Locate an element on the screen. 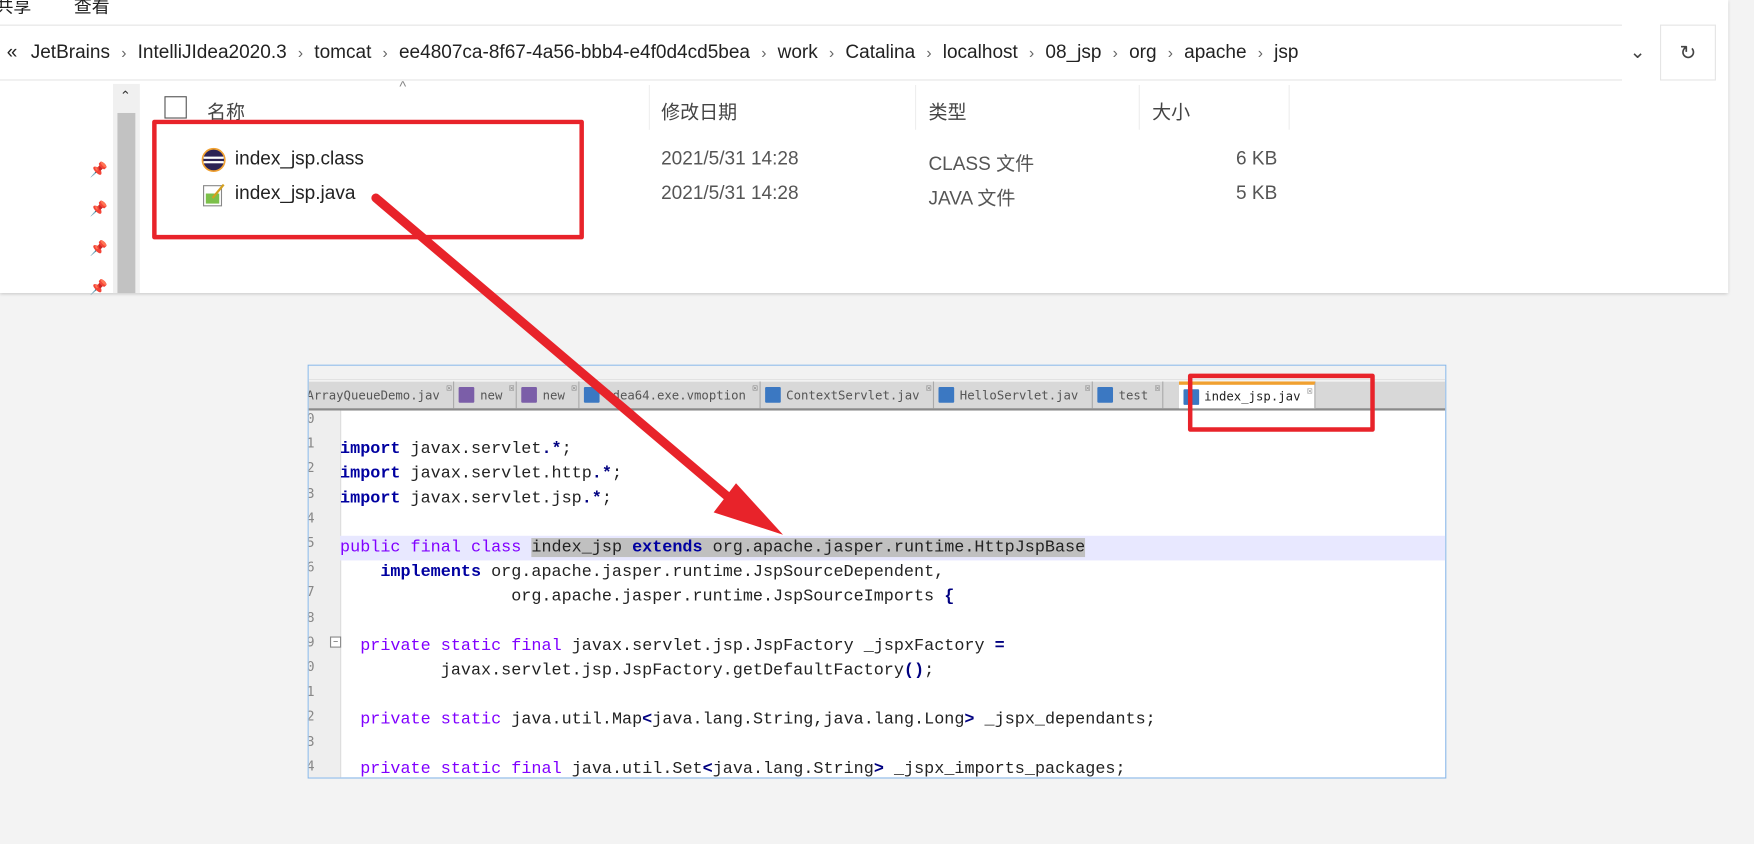 This screenshot has width=1754, height=844. address-overflow: « is located at coordinates (12, 52).